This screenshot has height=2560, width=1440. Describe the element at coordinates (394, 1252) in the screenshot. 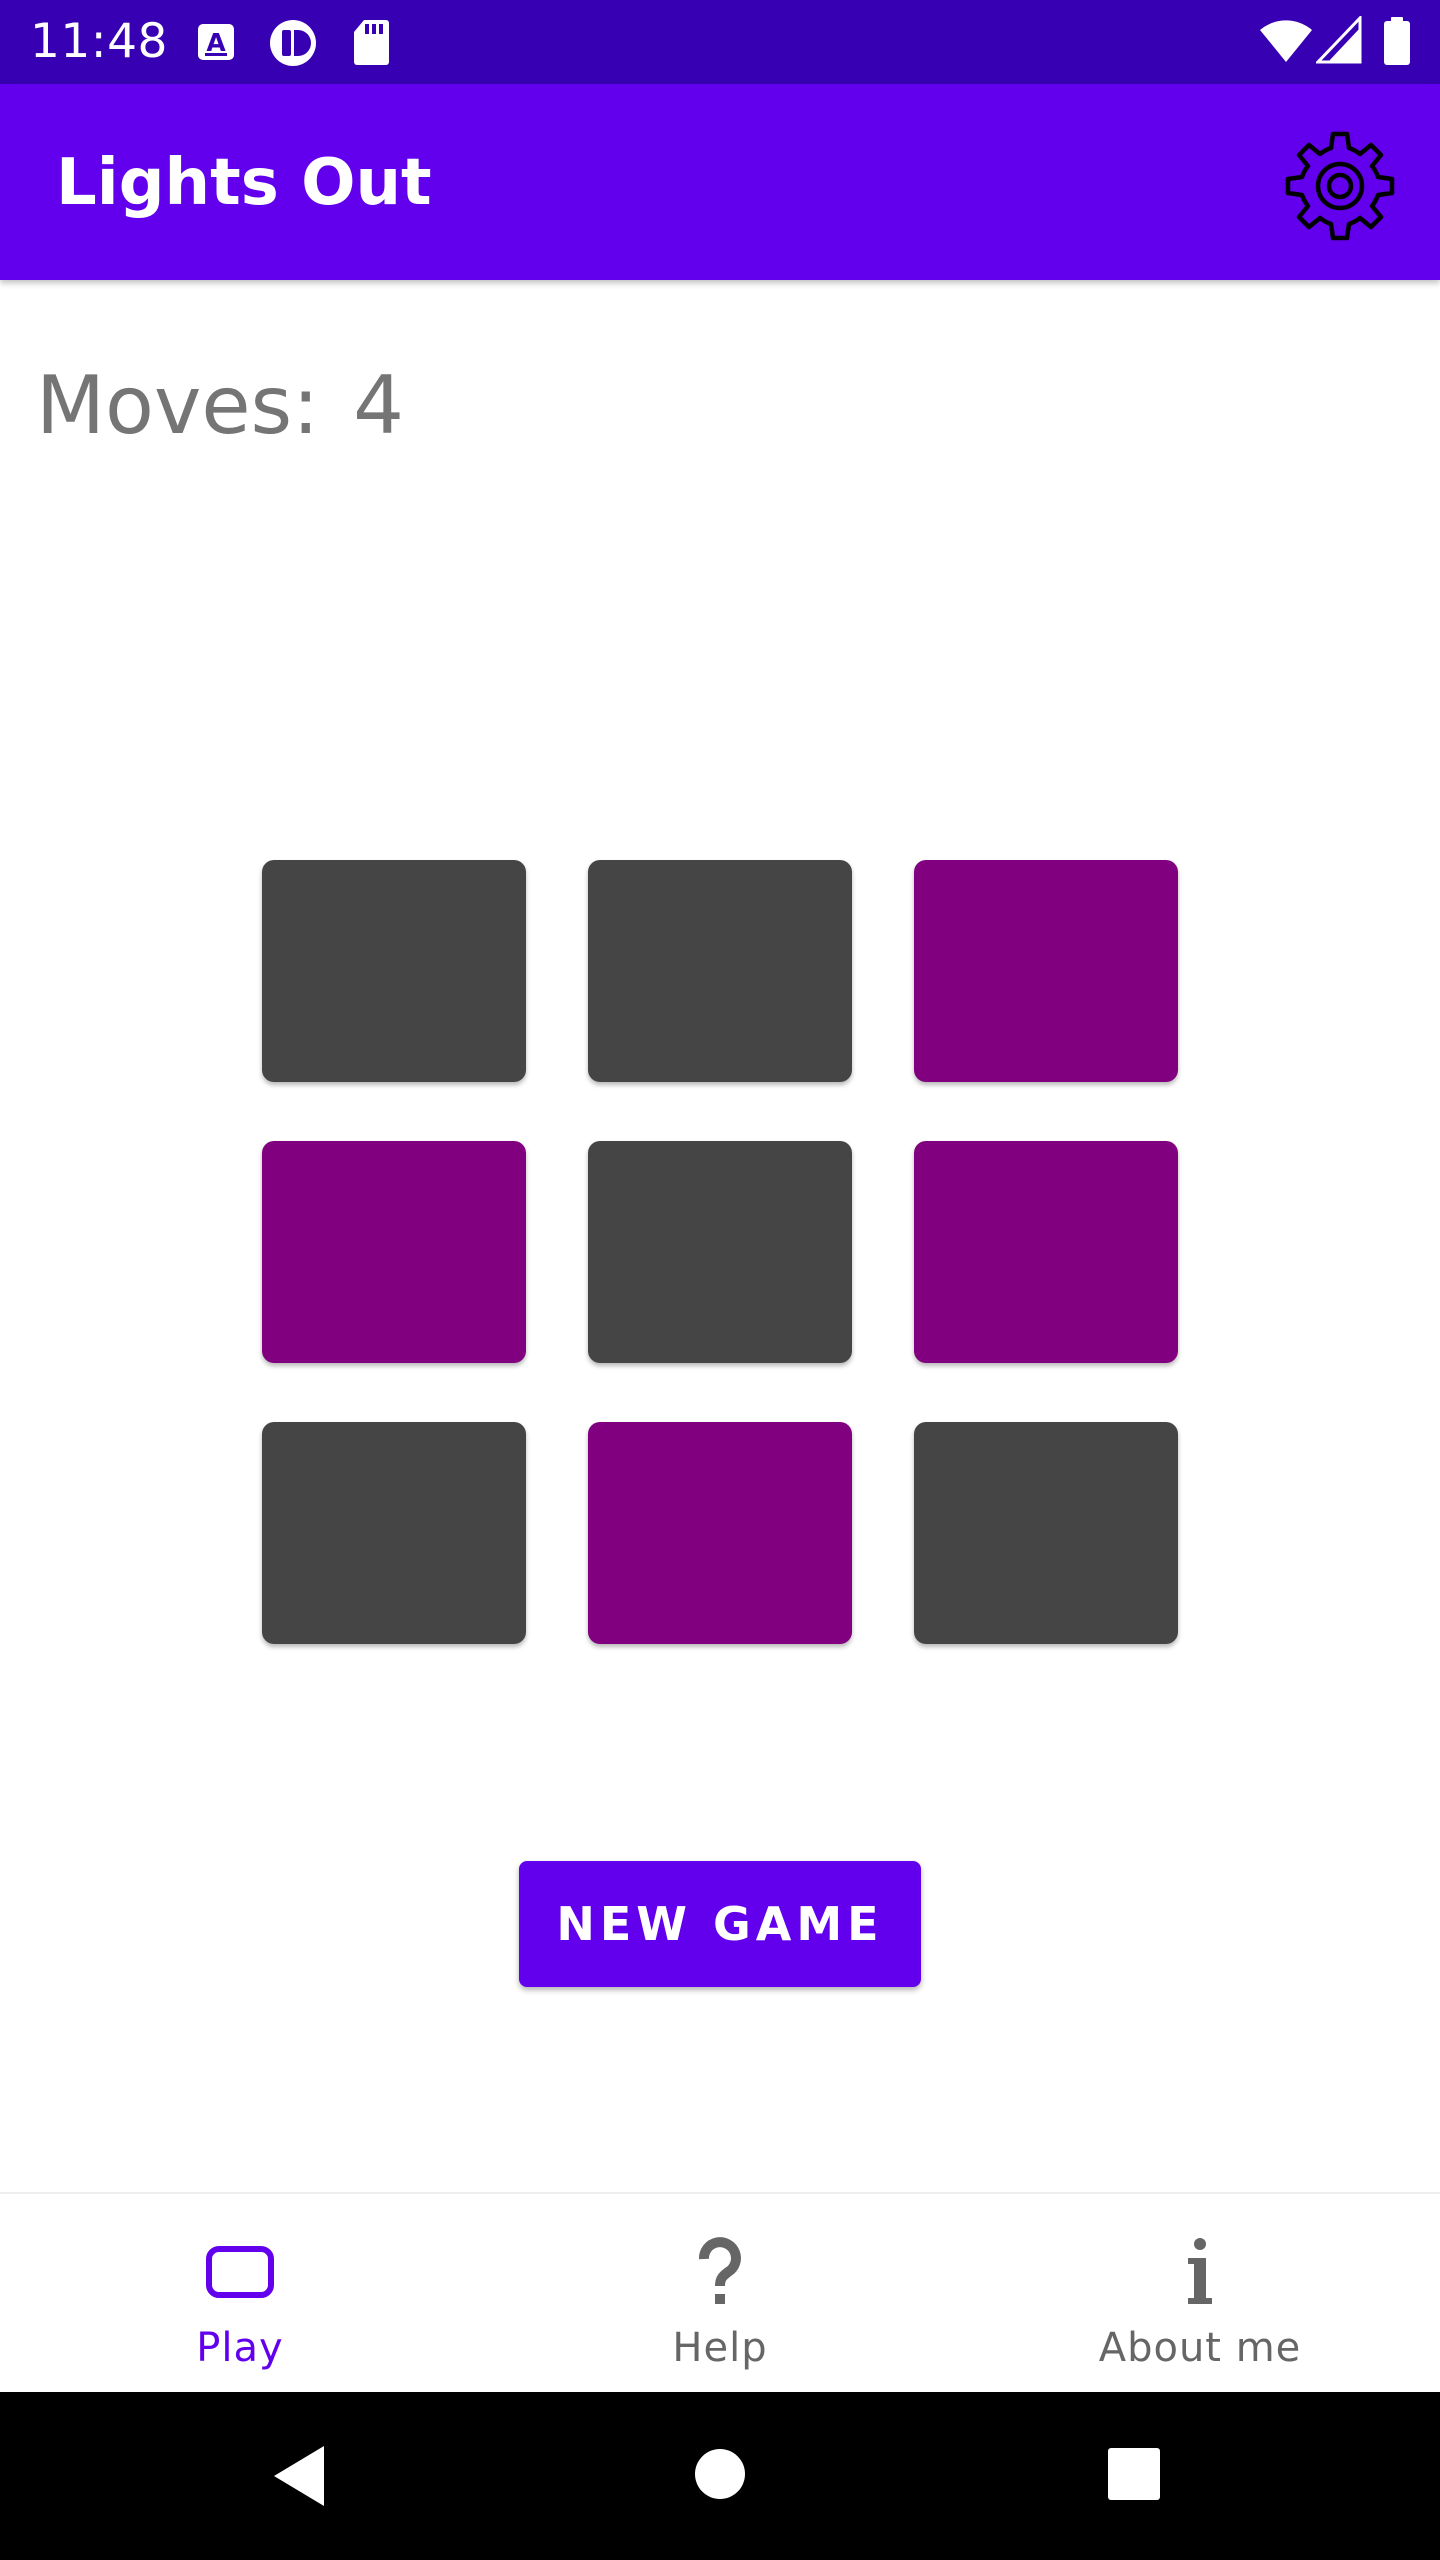

I see `light-cell-r2-c1` at that location.